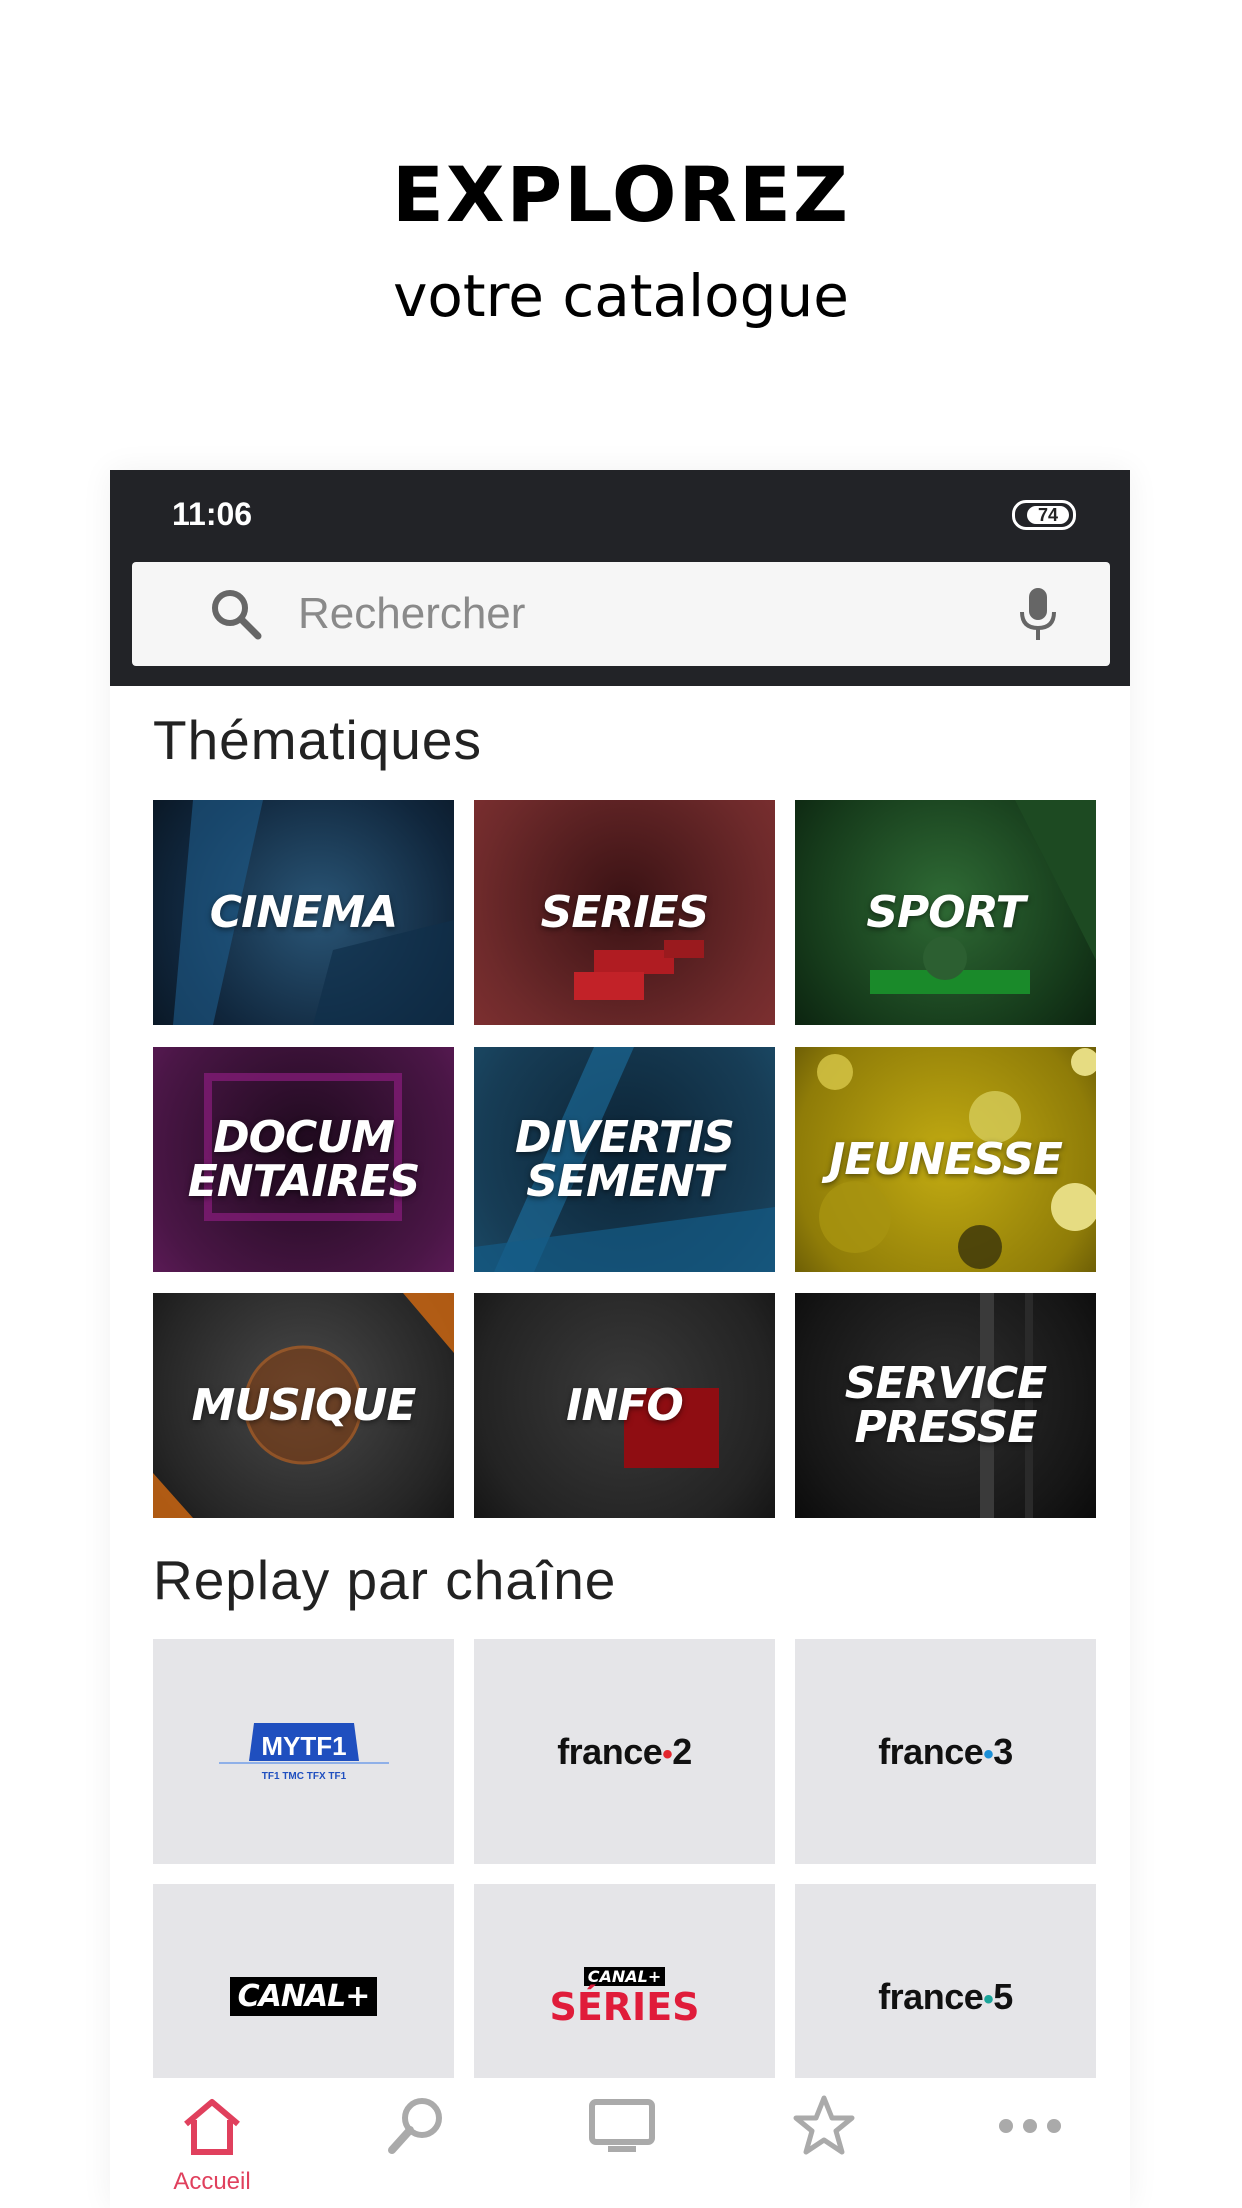 The width and height of the screenshot is (1242, 2208). What do you see at coordinates (621, 296) in the screenshot?
I see `subline: votre catalogue` at bounding box center [621, 296].